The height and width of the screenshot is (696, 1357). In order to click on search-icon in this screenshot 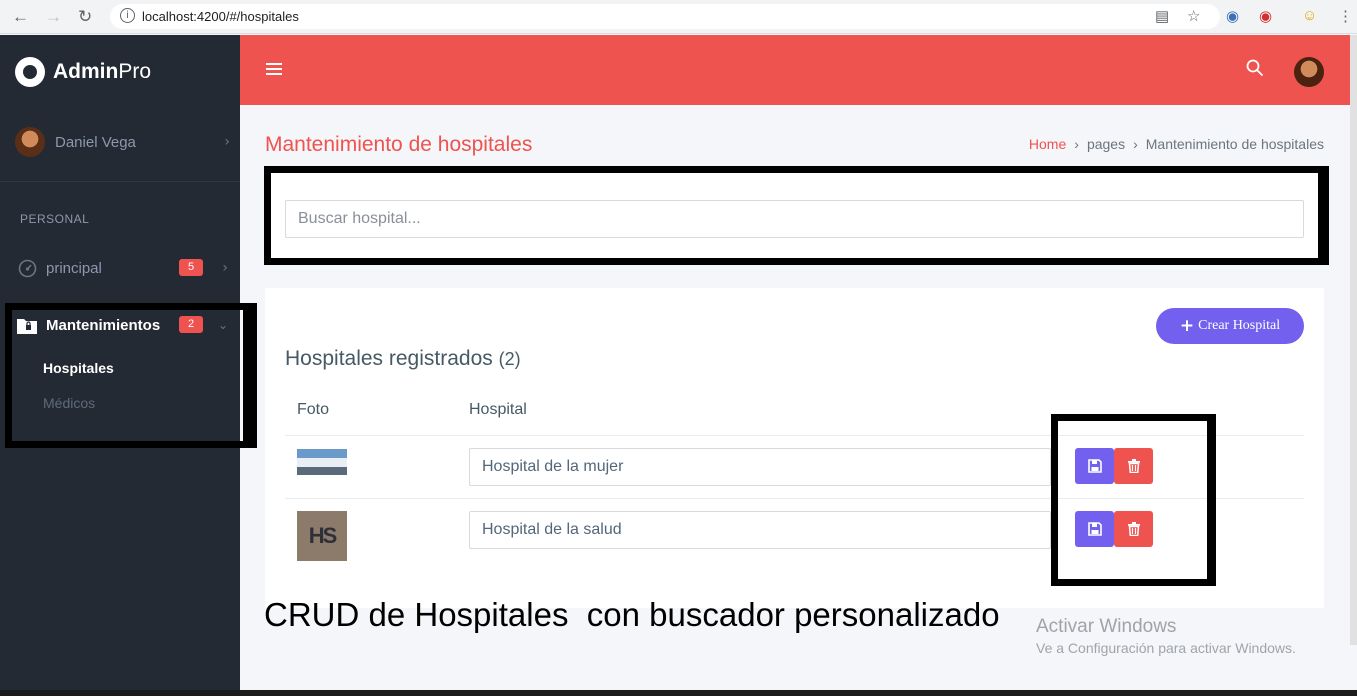, I will do `click(1255, 68)`.